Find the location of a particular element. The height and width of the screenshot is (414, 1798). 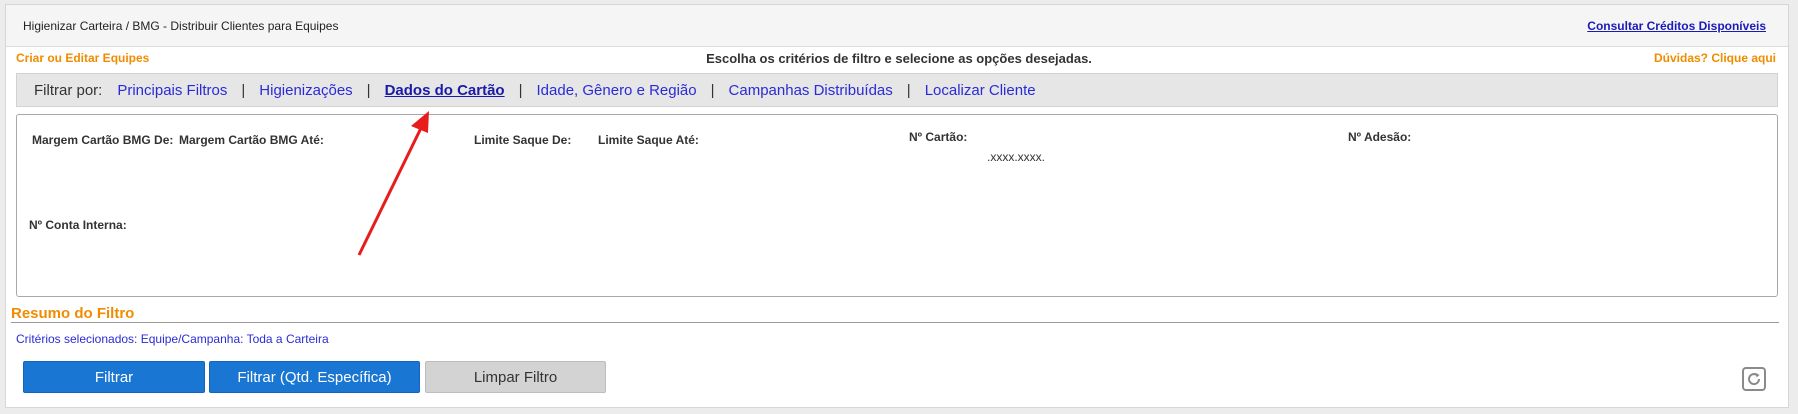

conta-interna-label: Nº Conta Interna: is located at coordinates (78, 225).